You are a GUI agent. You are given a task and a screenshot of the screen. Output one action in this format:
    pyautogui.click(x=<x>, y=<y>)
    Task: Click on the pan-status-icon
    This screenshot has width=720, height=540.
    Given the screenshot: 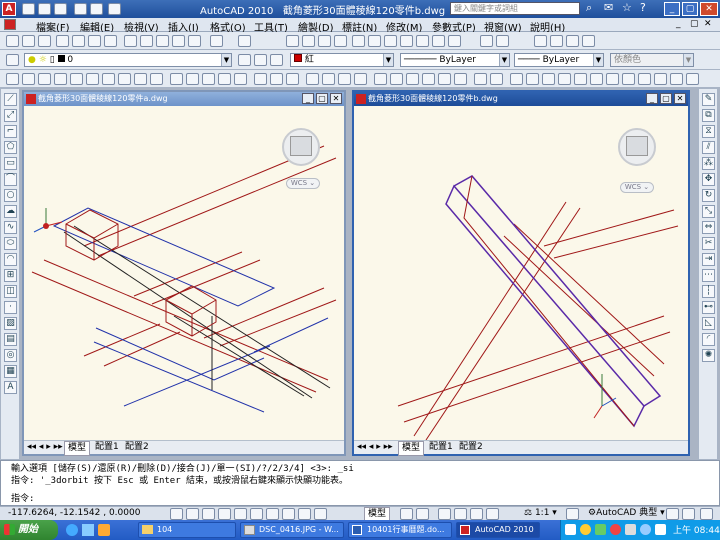 What is the action you would take?
    pyautogui.click(x=444, y=514)
    